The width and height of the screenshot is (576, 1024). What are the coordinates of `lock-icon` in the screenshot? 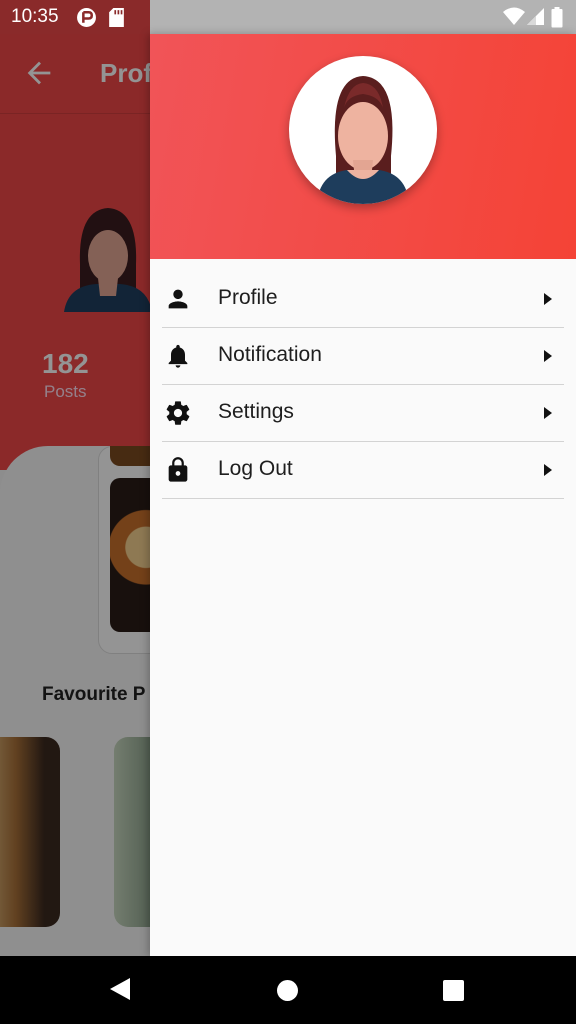 It's located at (178, 469).